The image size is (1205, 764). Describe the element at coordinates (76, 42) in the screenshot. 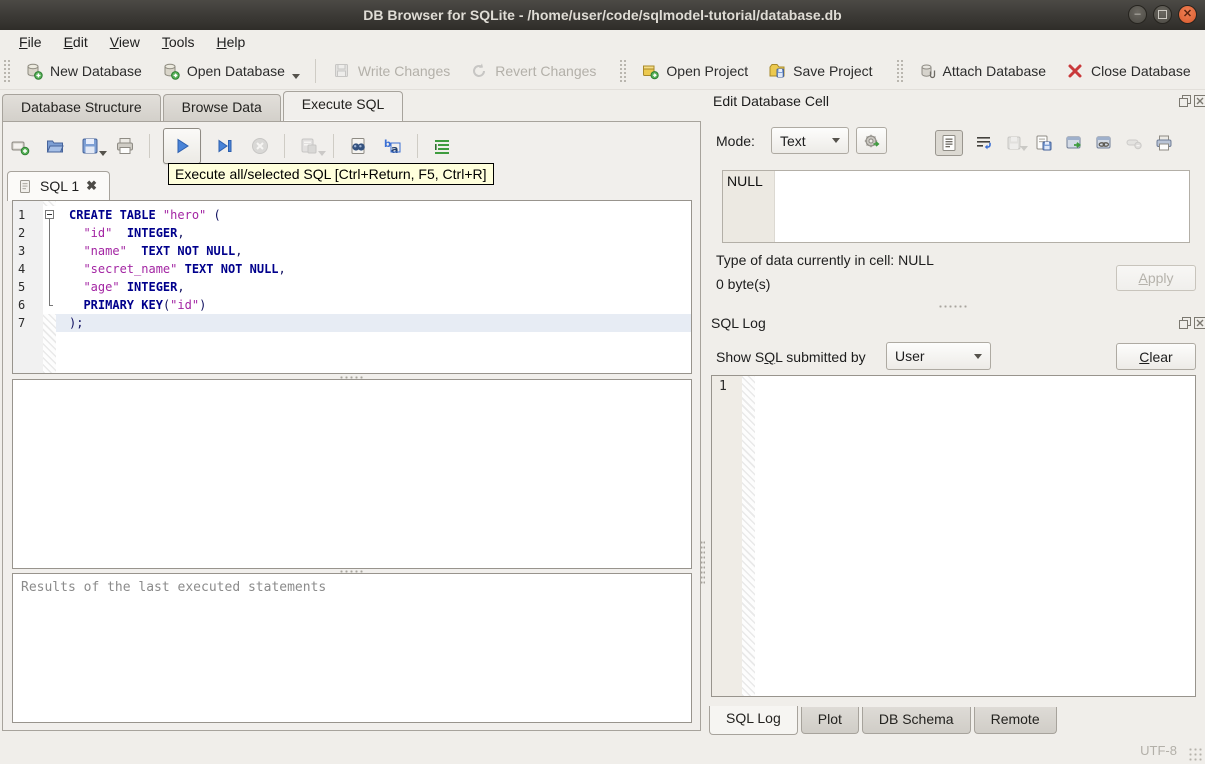

I see `menu-edit: Edit` at that location.